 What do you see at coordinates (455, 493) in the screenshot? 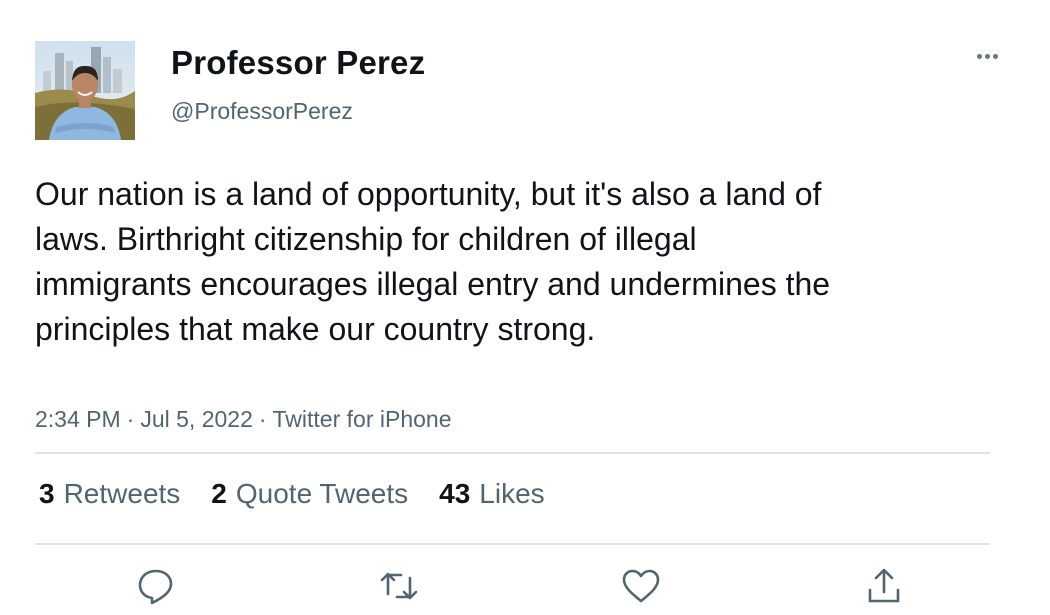
I see `likes-count: 43` at bounding box center [455, 493].